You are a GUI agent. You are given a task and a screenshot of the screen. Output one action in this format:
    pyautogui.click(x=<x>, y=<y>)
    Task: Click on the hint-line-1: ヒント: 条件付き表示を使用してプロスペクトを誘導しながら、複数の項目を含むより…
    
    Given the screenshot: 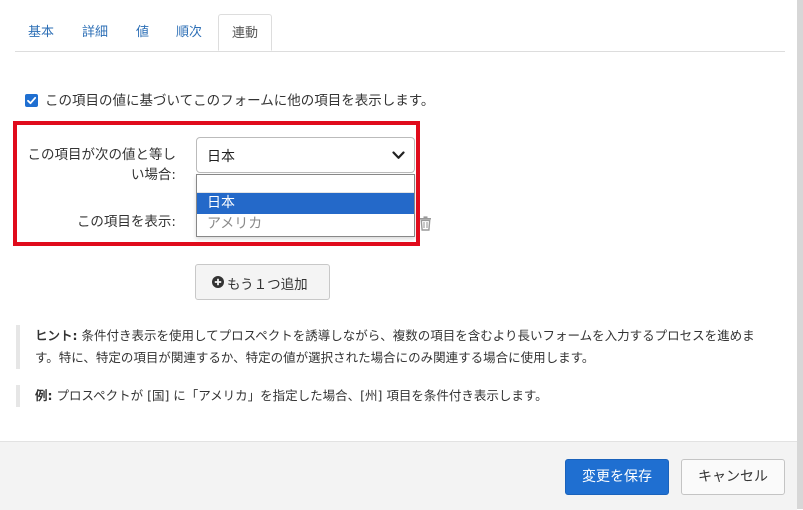 What is the action you would take?
    pyautogui.click(x=418, y=336)
    